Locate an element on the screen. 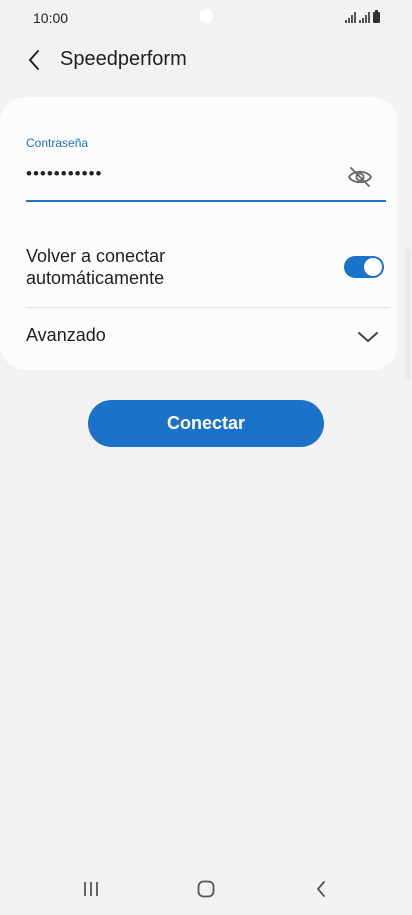 This screenshot has width=412, height=915. status-icons is located at coordinates (362, 16).